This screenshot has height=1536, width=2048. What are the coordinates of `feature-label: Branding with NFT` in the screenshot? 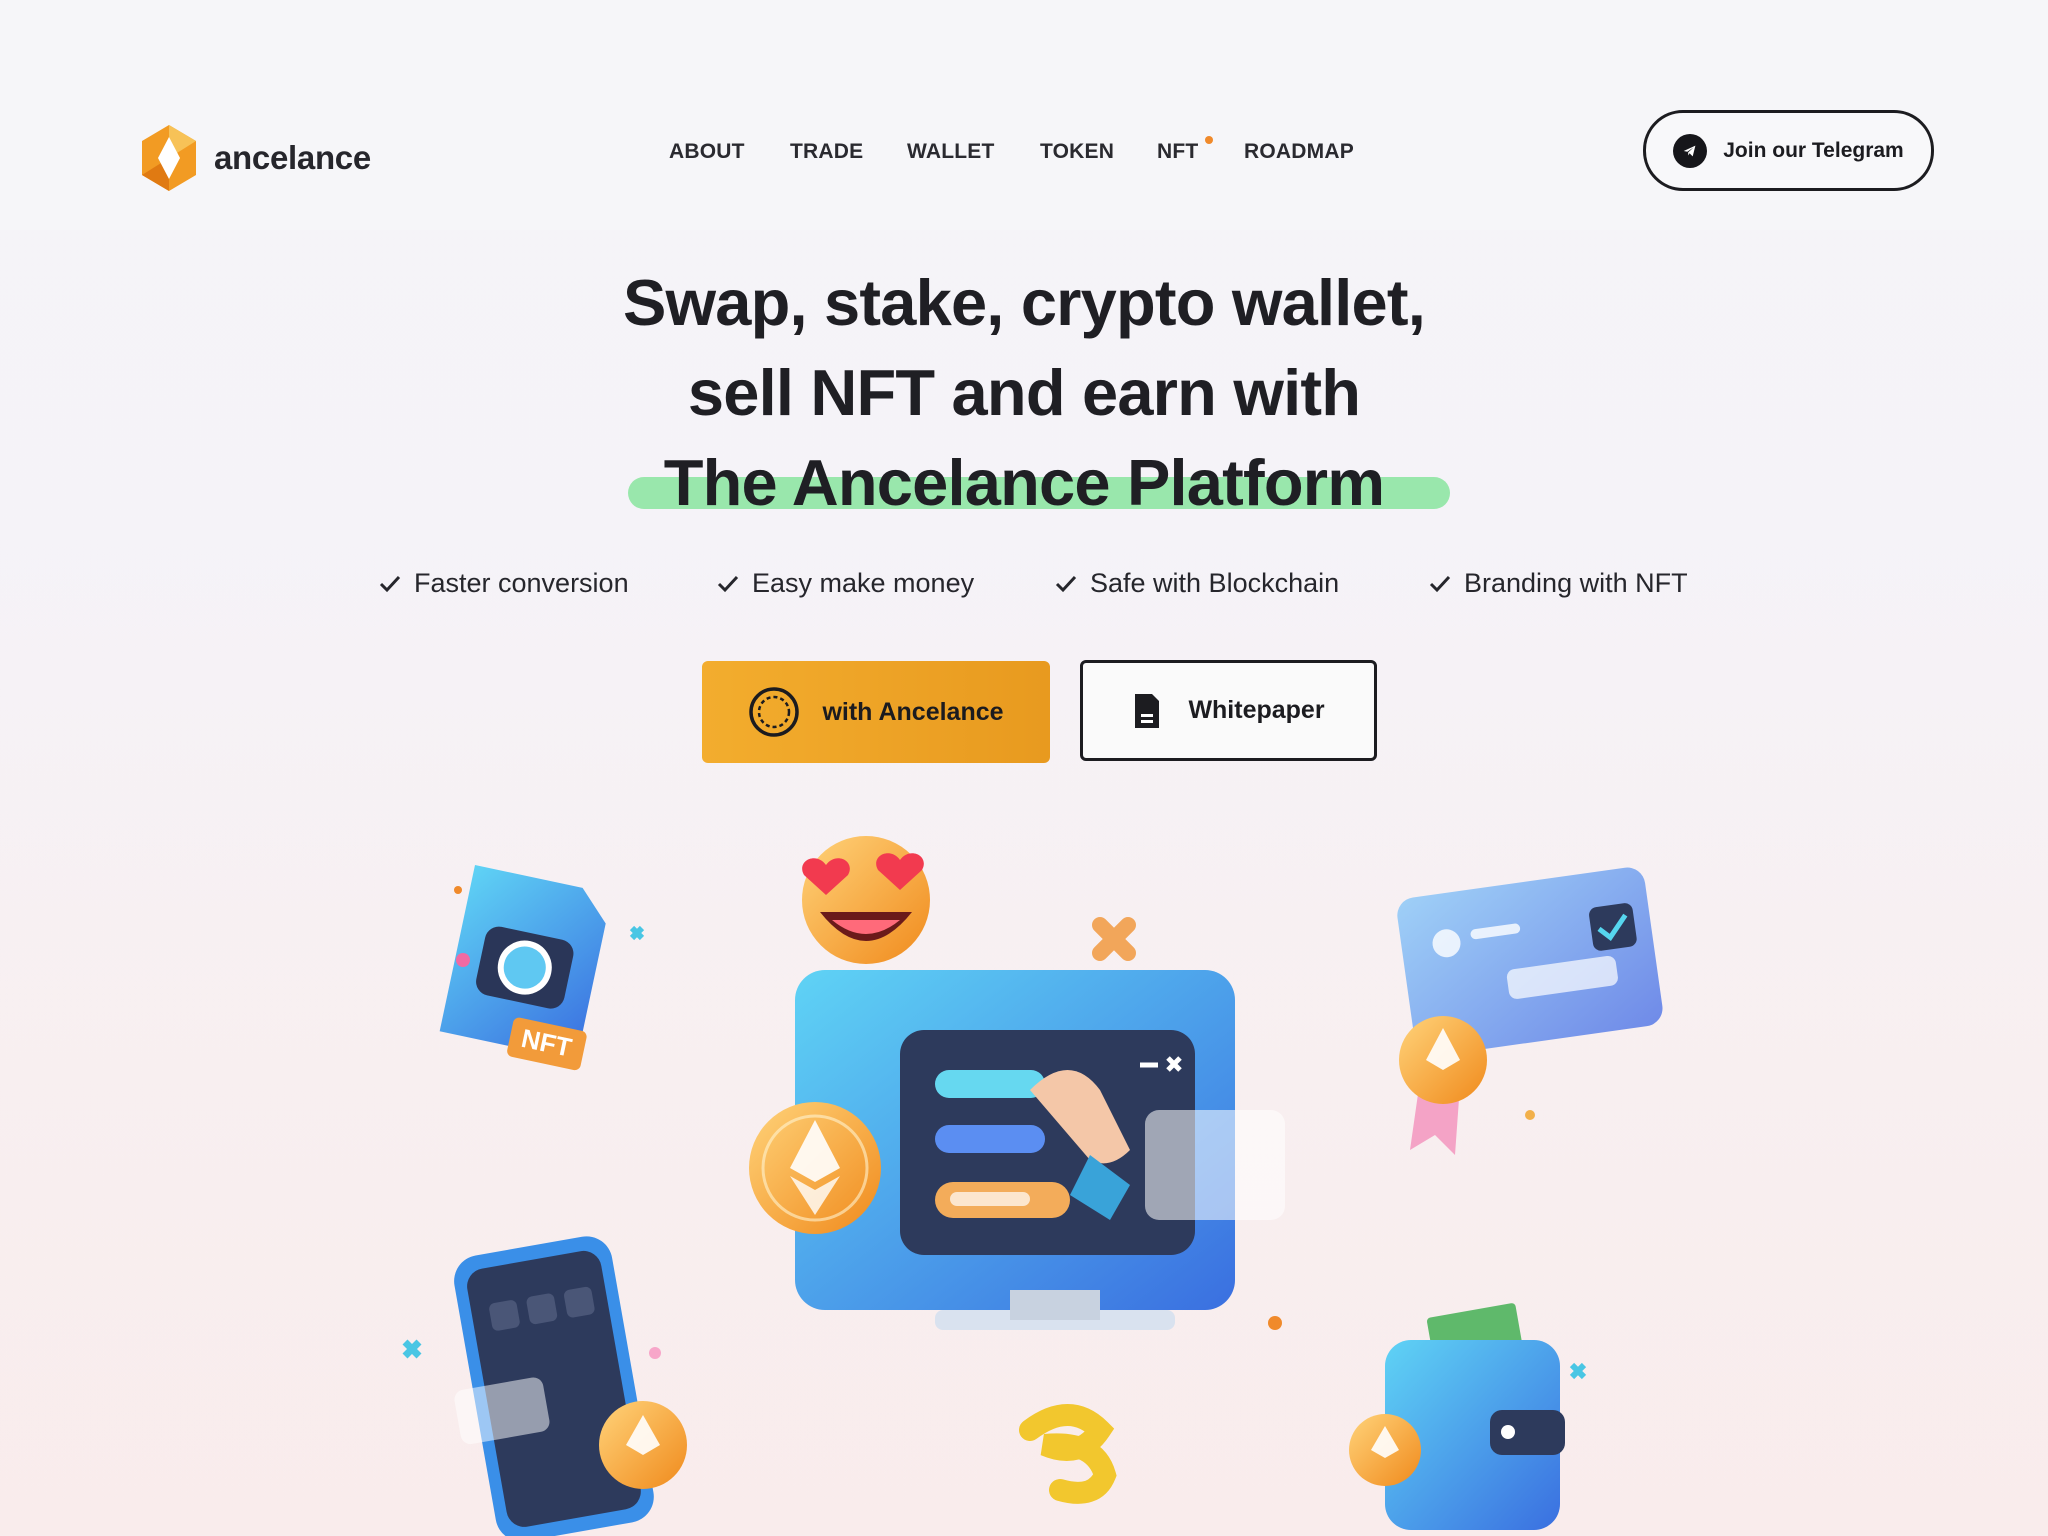 It's located at (1576, 583).